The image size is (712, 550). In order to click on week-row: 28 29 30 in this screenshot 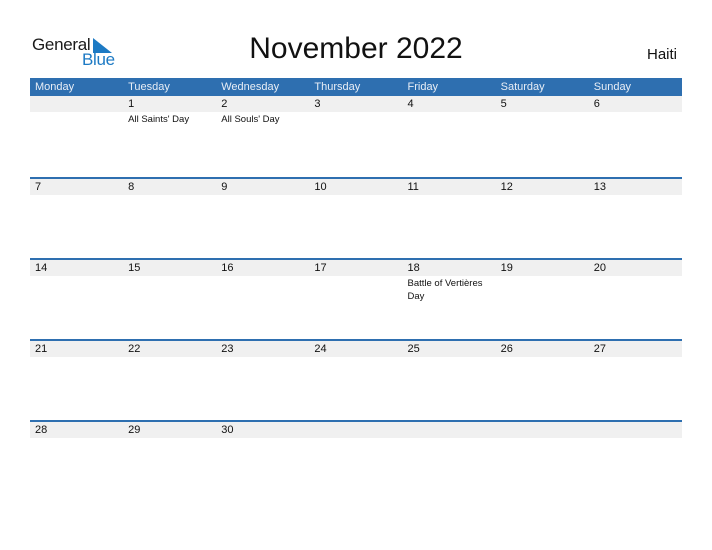, I will do `click(356, 461)`.